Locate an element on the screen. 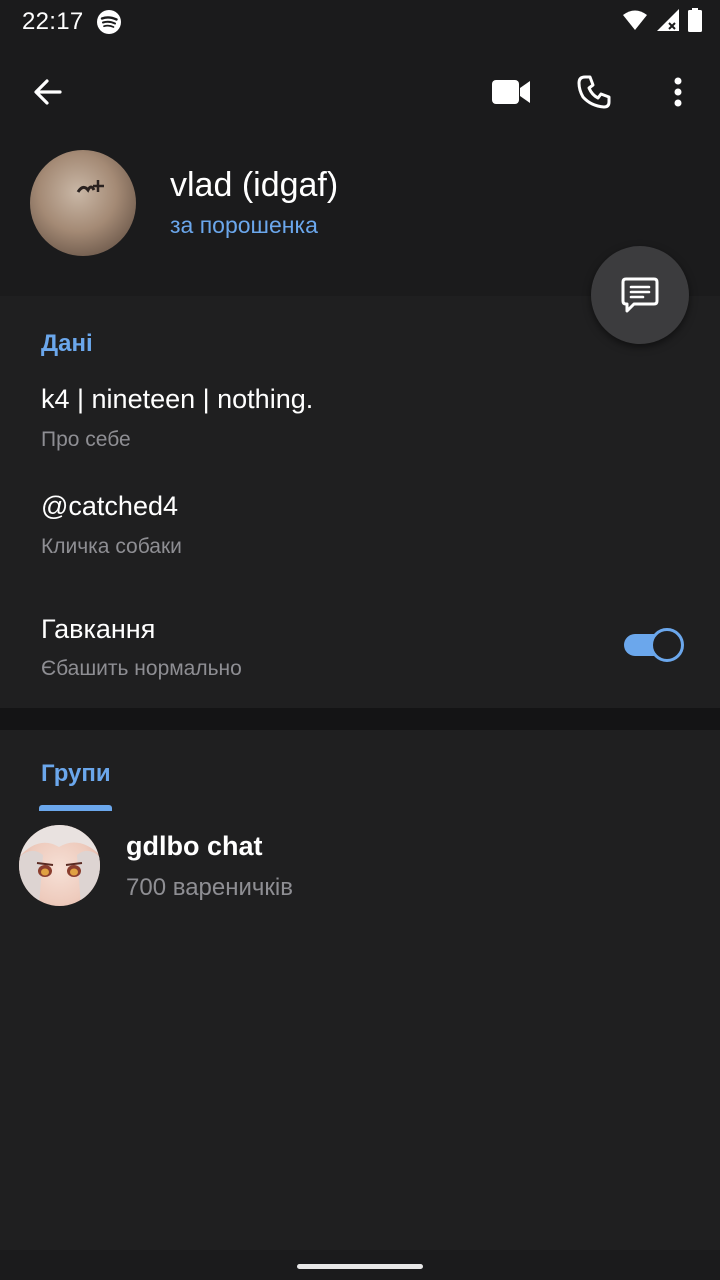 The height and width of the screenshot is (1280, 720). battery-icon is located at coordinates (695, 20).